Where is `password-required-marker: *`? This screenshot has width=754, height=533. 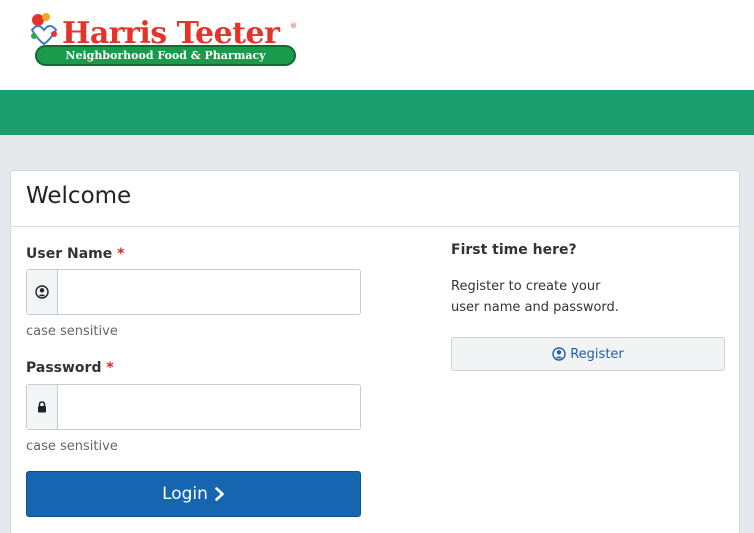 password-required-marker: * is located at coordinates (110, 368).